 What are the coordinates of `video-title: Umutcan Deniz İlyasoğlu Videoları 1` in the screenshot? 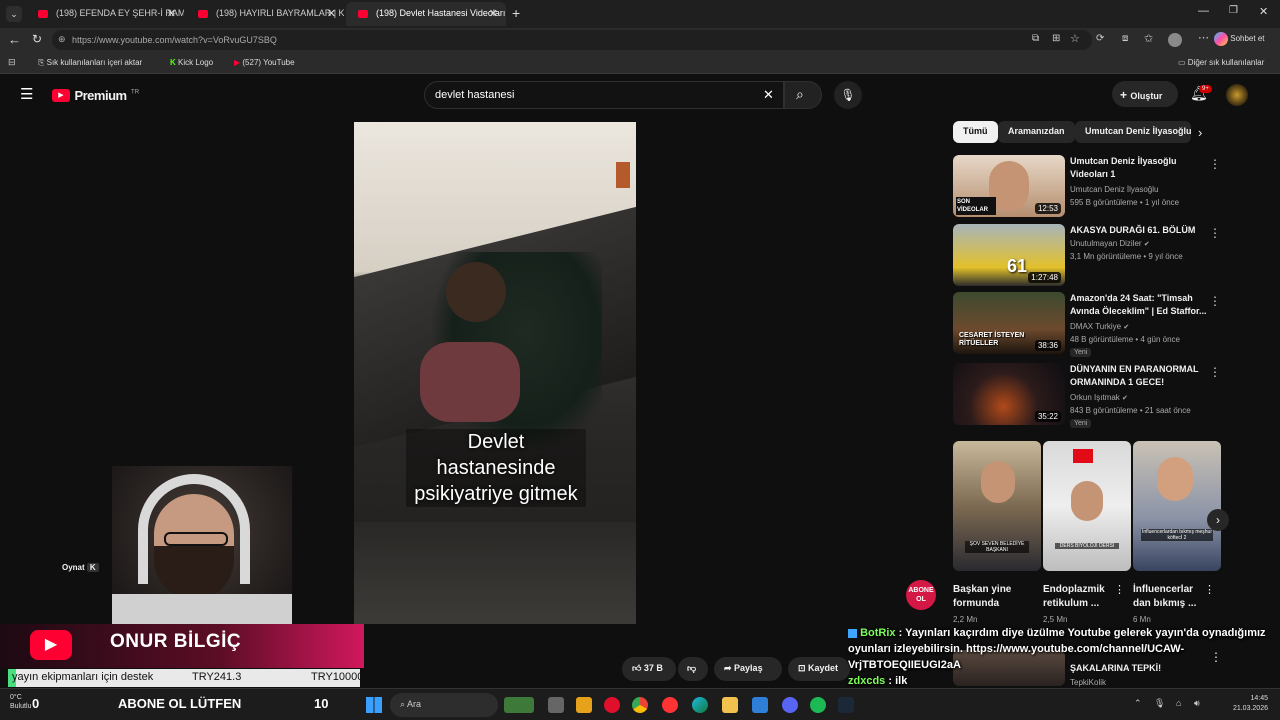 It's located at (1139, 168).